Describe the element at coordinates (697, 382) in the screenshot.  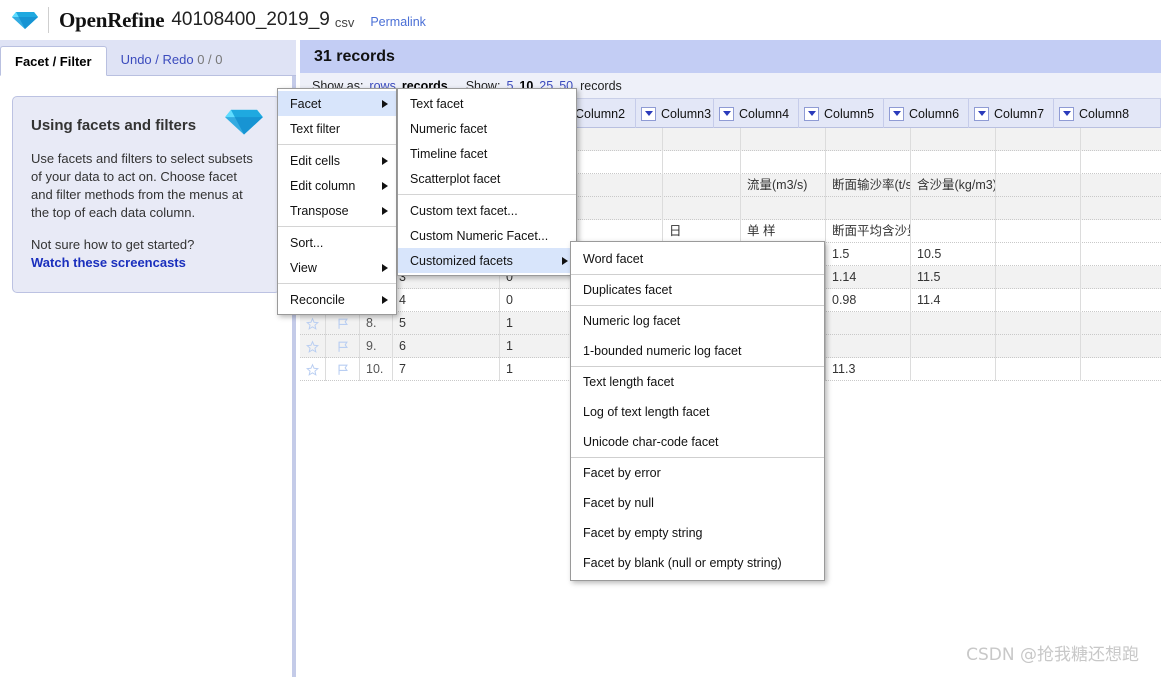
I see `customized-facets-item-text-length-facet: Text length facet` at that location.